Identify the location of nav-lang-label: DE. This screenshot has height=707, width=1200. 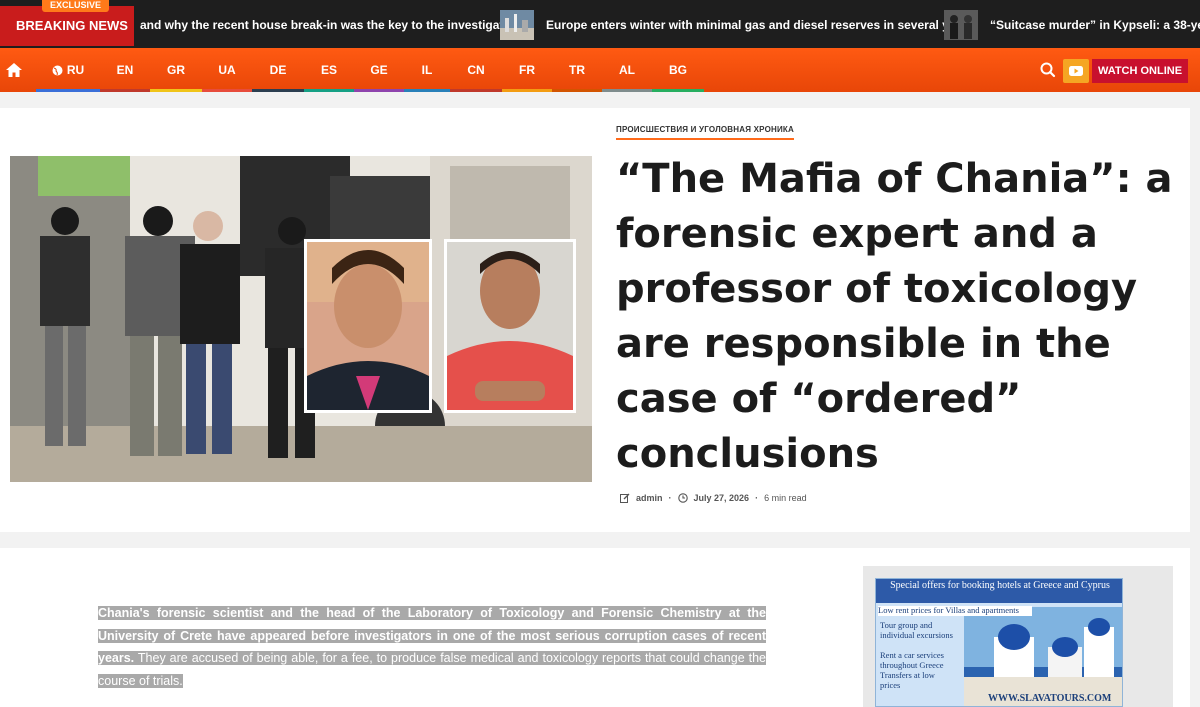
(278, 70).